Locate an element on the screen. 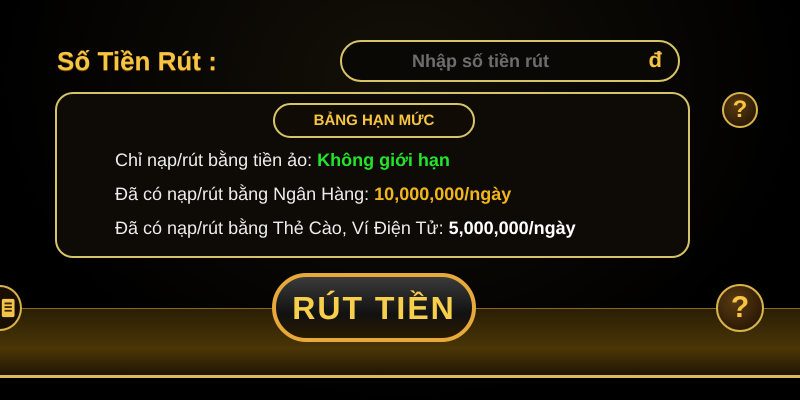 This screenshot has height=400, width=800. limit-row-text: Đã có nạp/rút bằng Ngân Hàng: 10,000,000/ngày is located at coordinates (313, 194).